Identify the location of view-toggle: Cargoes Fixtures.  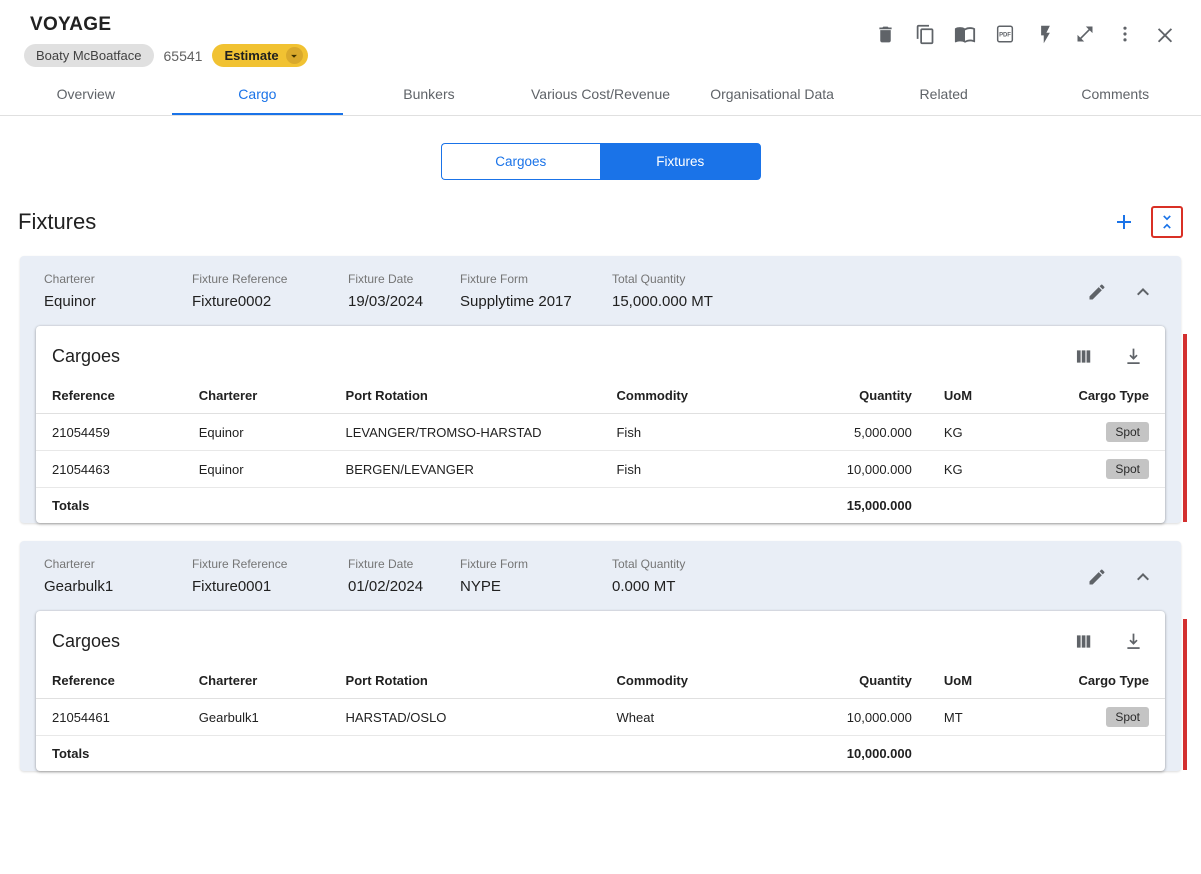
(600, 161).